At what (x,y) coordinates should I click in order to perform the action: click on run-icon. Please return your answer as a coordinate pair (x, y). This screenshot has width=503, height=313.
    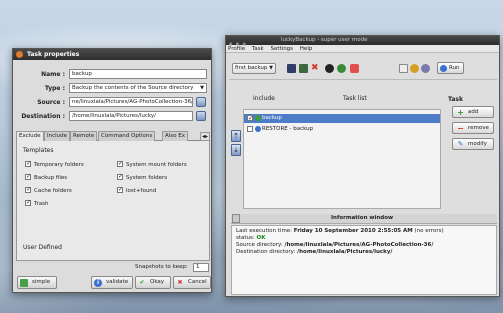
    Looking at the image, I should click on (443, 68).